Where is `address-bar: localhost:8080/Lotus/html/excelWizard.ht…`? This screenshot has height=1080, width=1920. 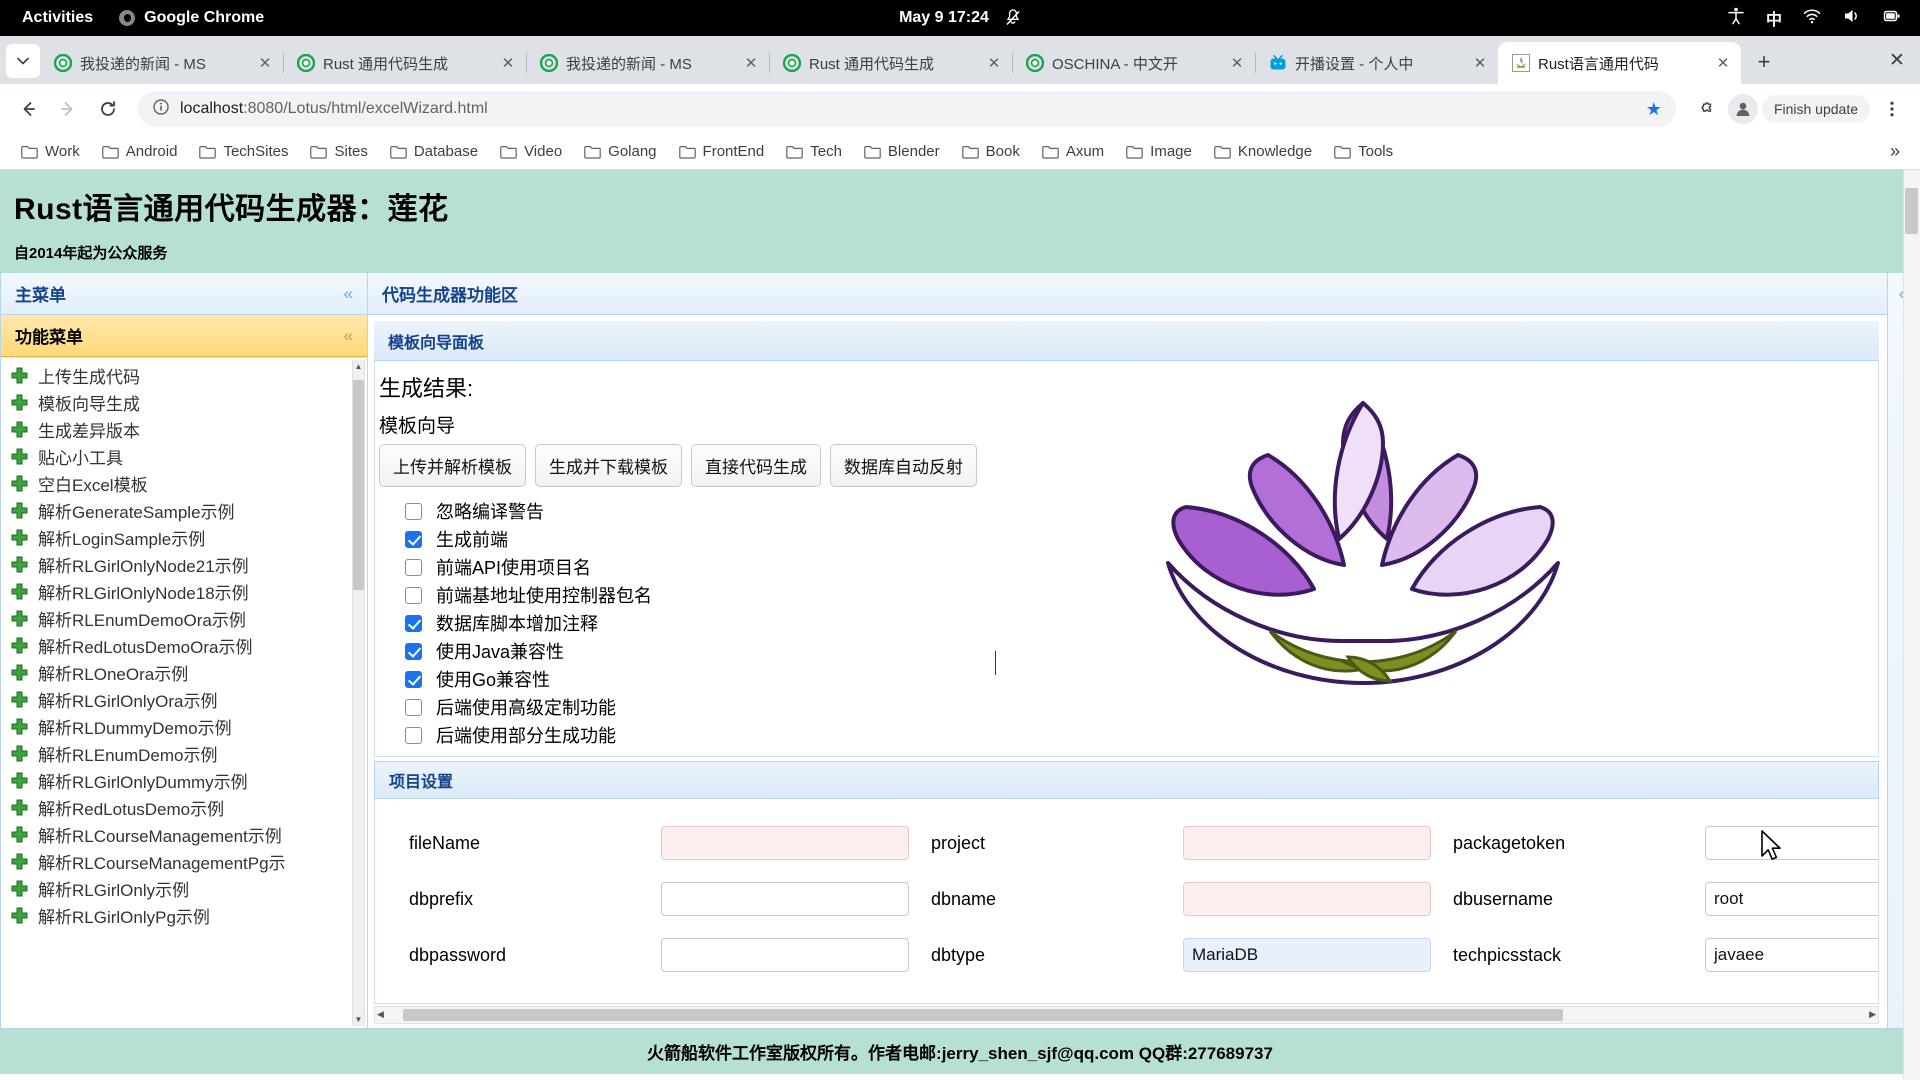
address-bar: localhost:8080/Lotus/html/excelWizard.ht… is located at coordinates (907, 109).